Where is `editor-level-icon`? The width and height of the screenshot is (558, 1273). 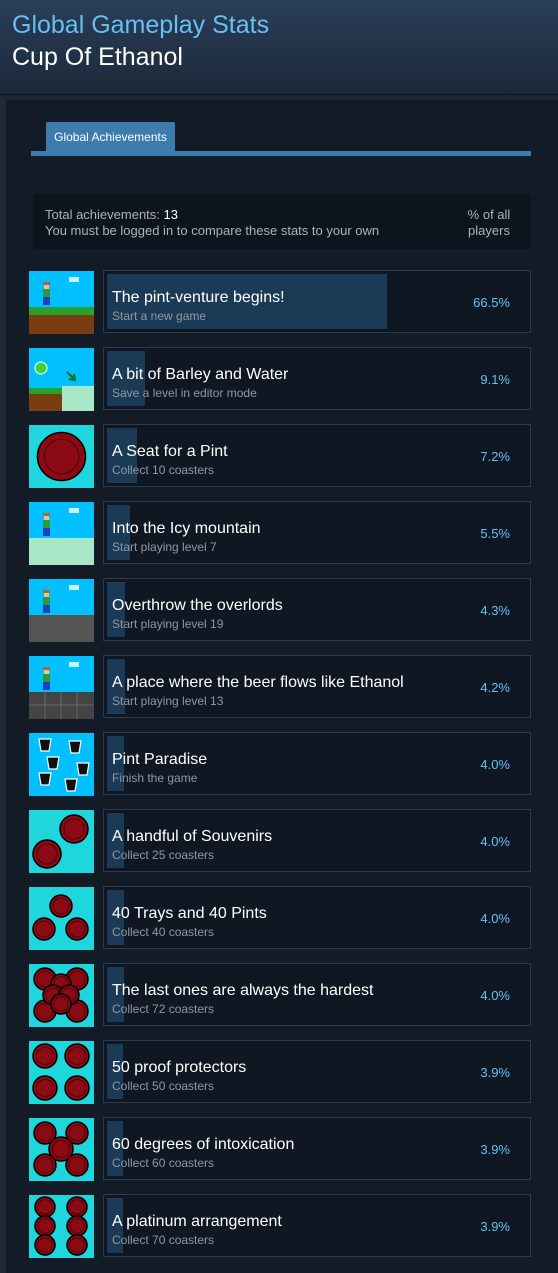 editor-level-icon is located at coordinates (61, 379).